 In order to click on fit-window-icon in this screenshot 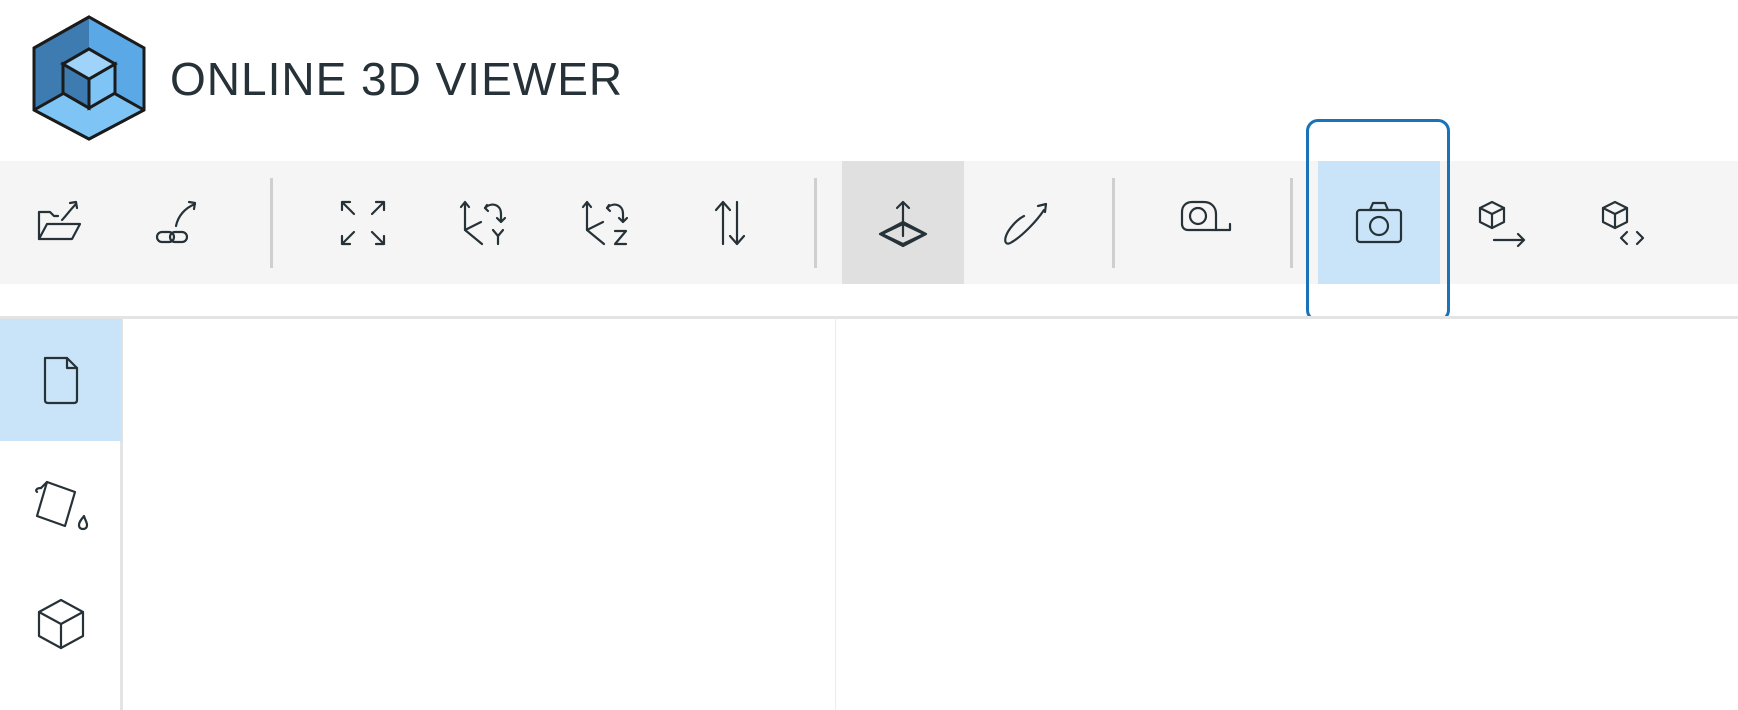, I will do `click(363, 222)`.